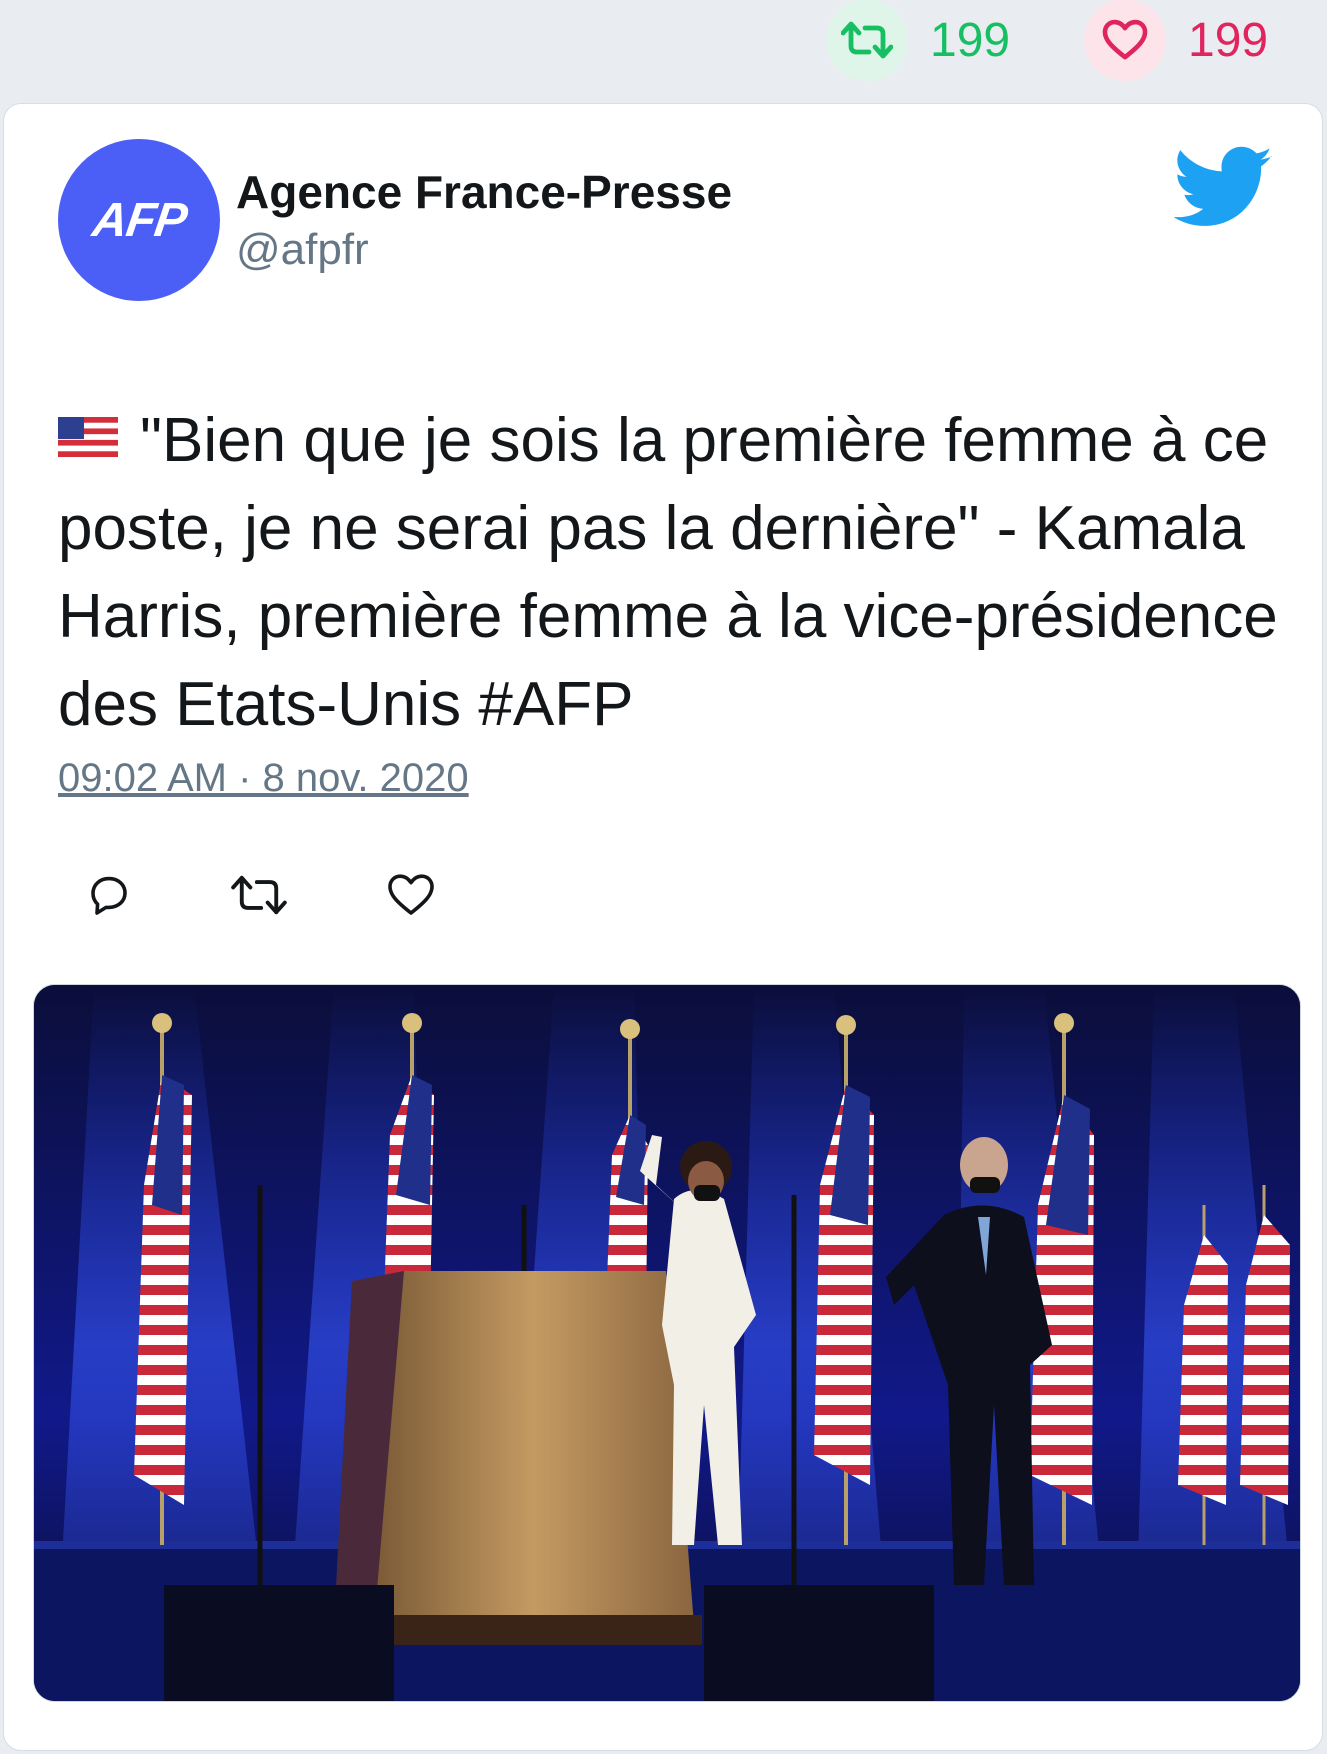  I want to click on avatar-text: AFP, so click(139, 220).